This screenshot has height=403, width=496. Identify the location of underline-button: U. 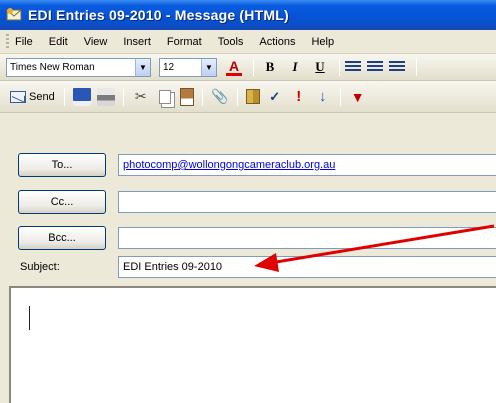
(320, 67).